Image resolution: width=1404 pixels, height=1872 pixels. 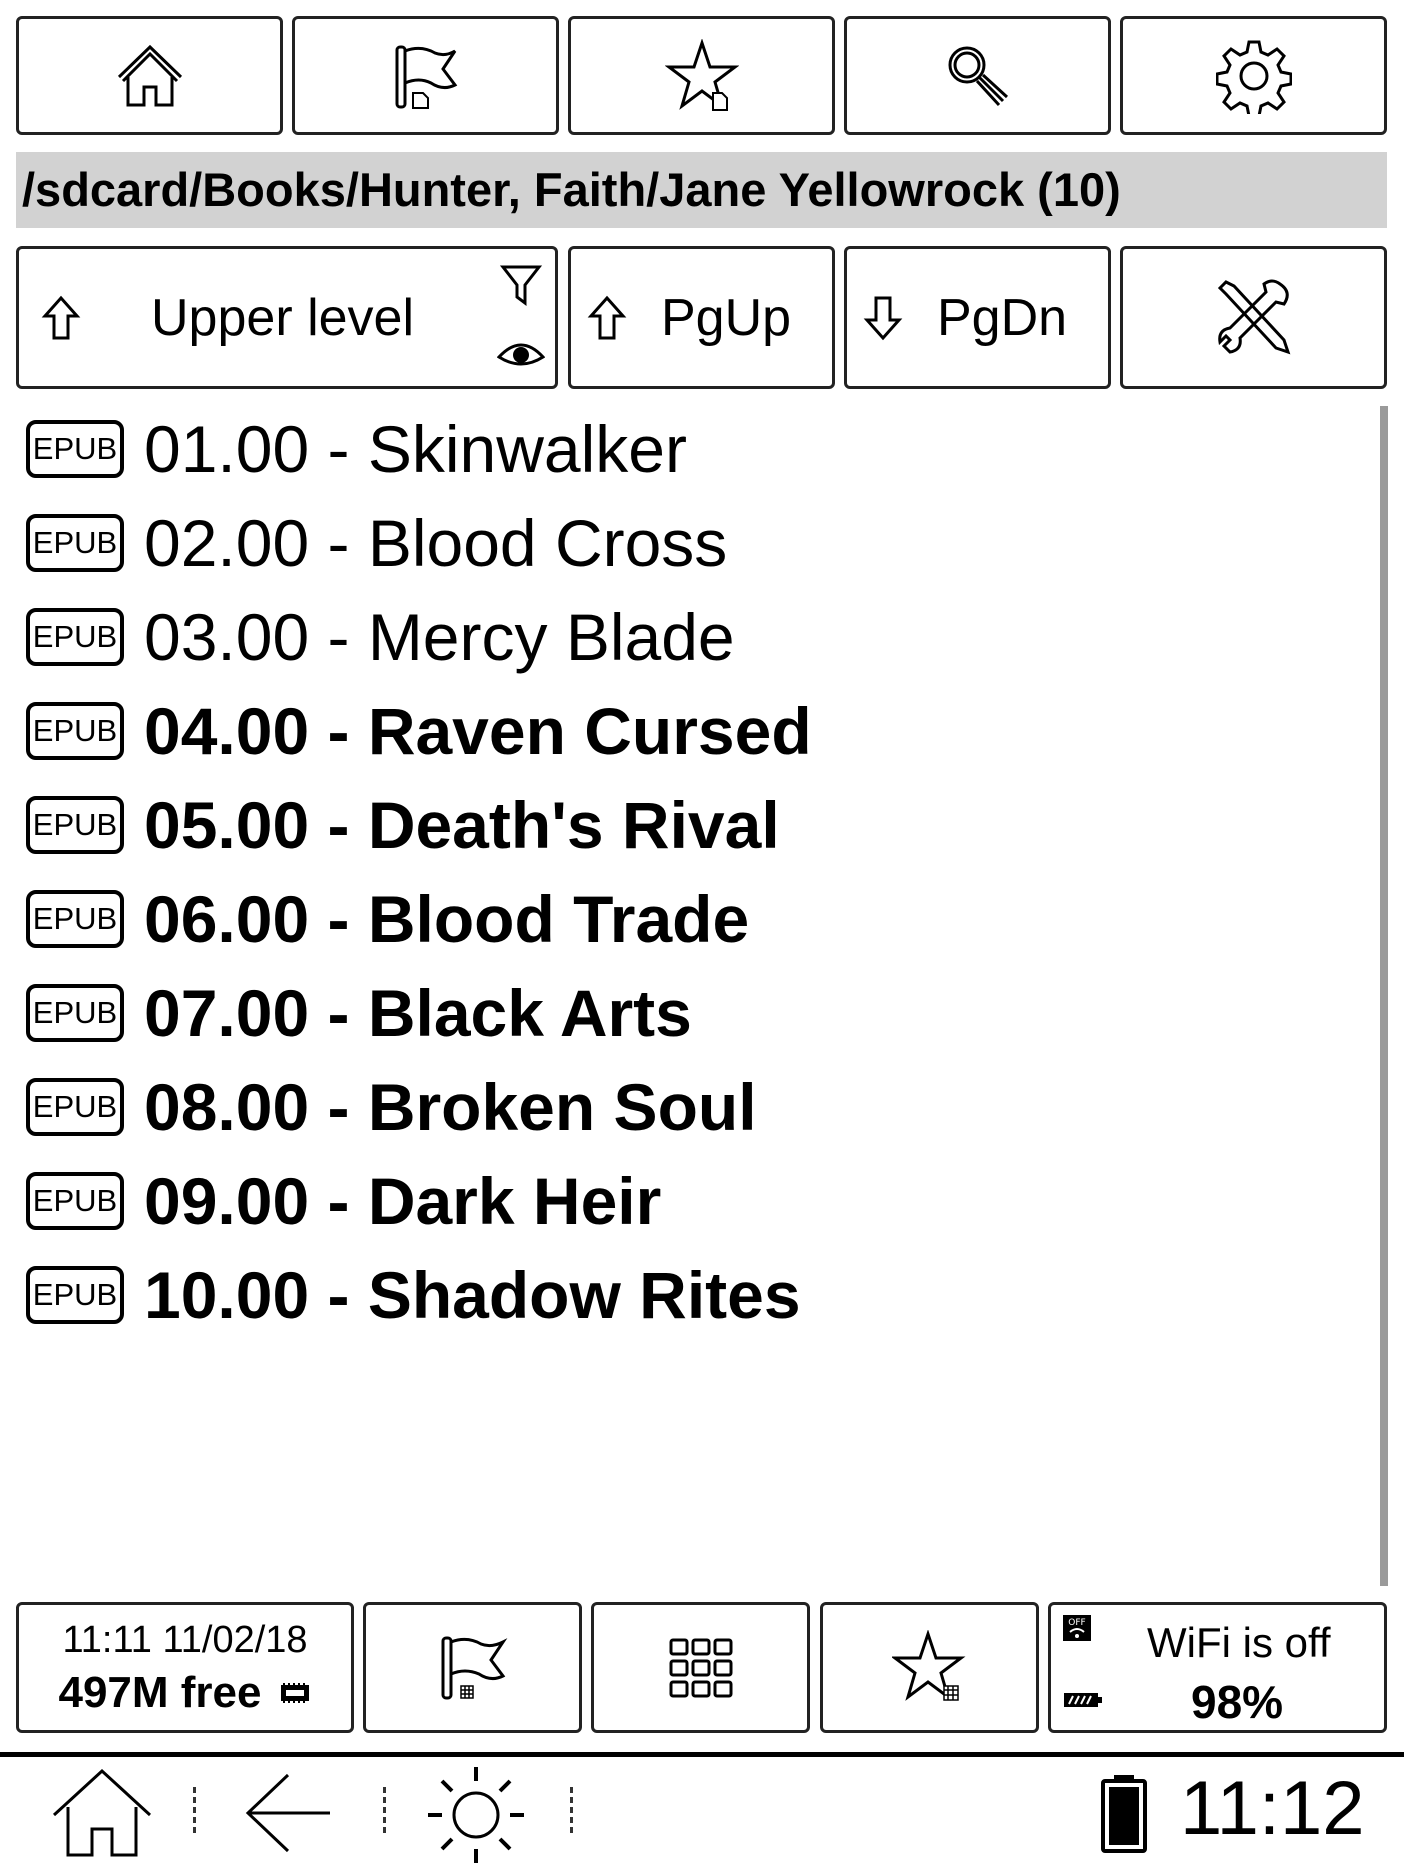 I want to click on file-item: EPUB 04.00 - Raven Cursed, so click(x=694, y=741).